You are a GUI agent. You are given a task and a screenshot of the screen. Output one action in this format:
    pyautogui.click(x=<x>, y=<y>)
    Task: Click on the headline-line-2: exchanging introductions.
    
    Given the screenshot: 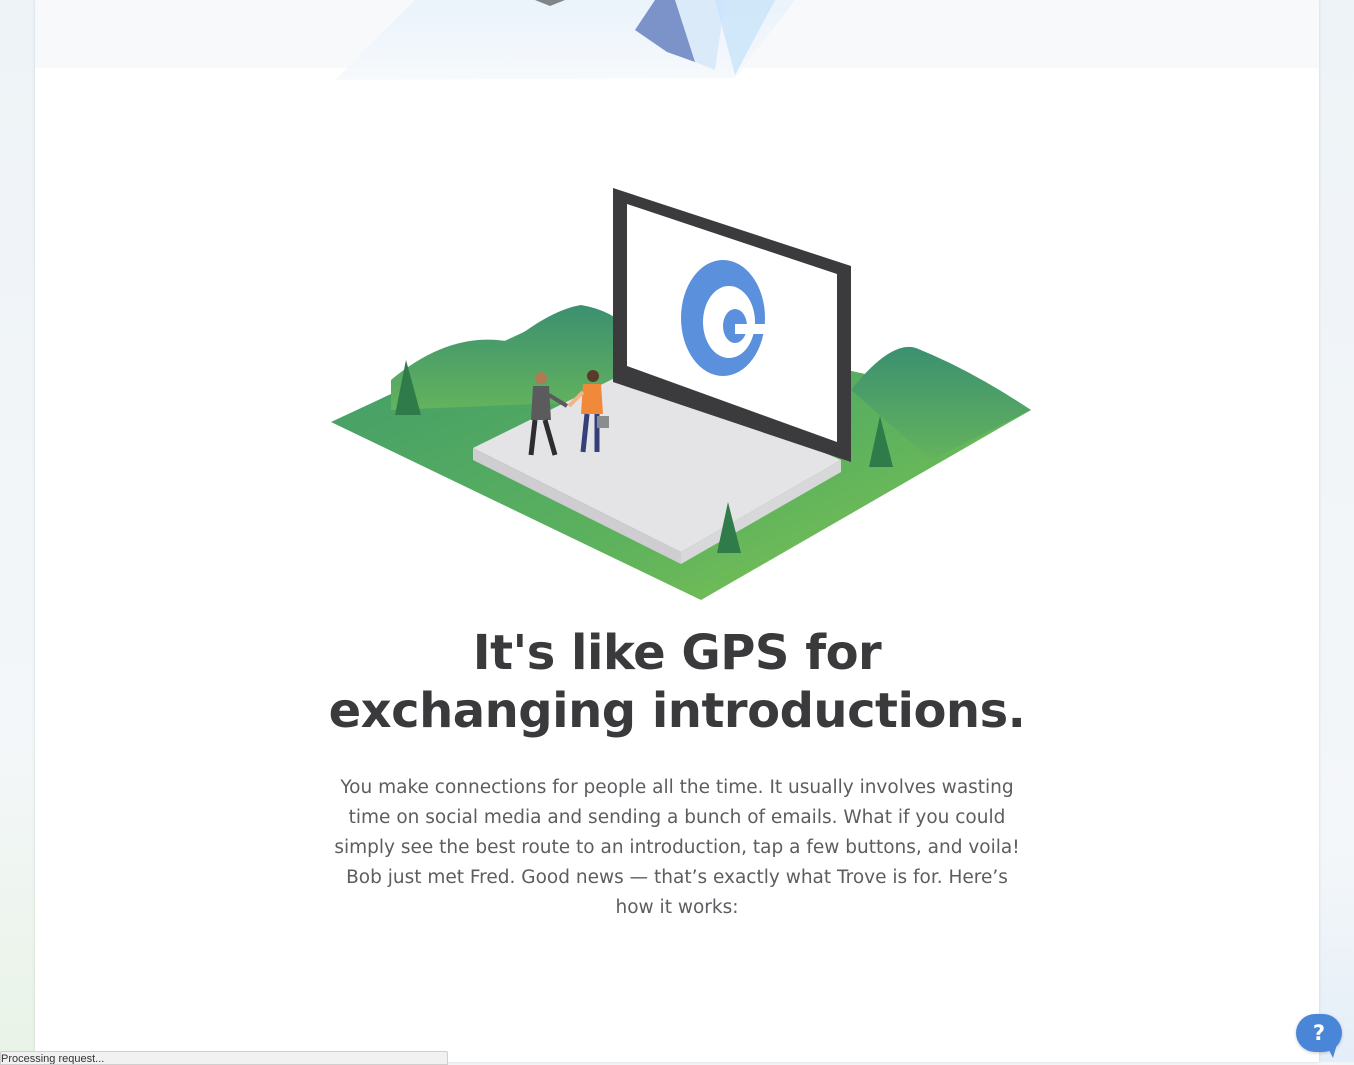 What is the action you would take?
    pyautogui.click(x=677, y=711)
    